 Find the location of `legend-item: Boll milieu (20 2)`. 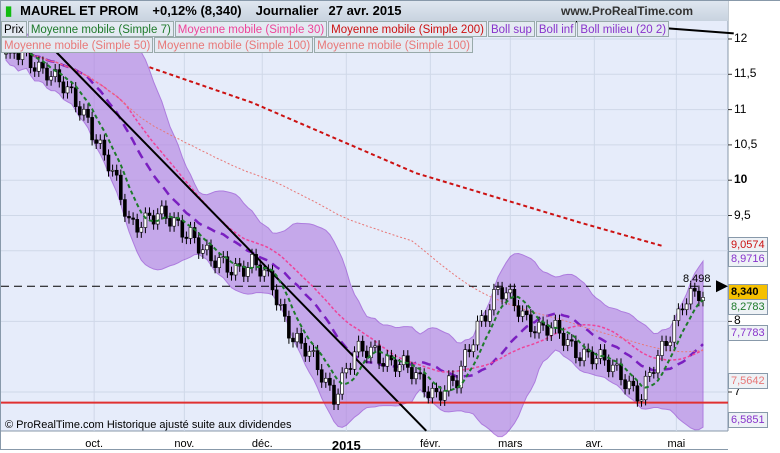

legend-item: Boll milieu (20 2) is located at coordinates (623, 29).